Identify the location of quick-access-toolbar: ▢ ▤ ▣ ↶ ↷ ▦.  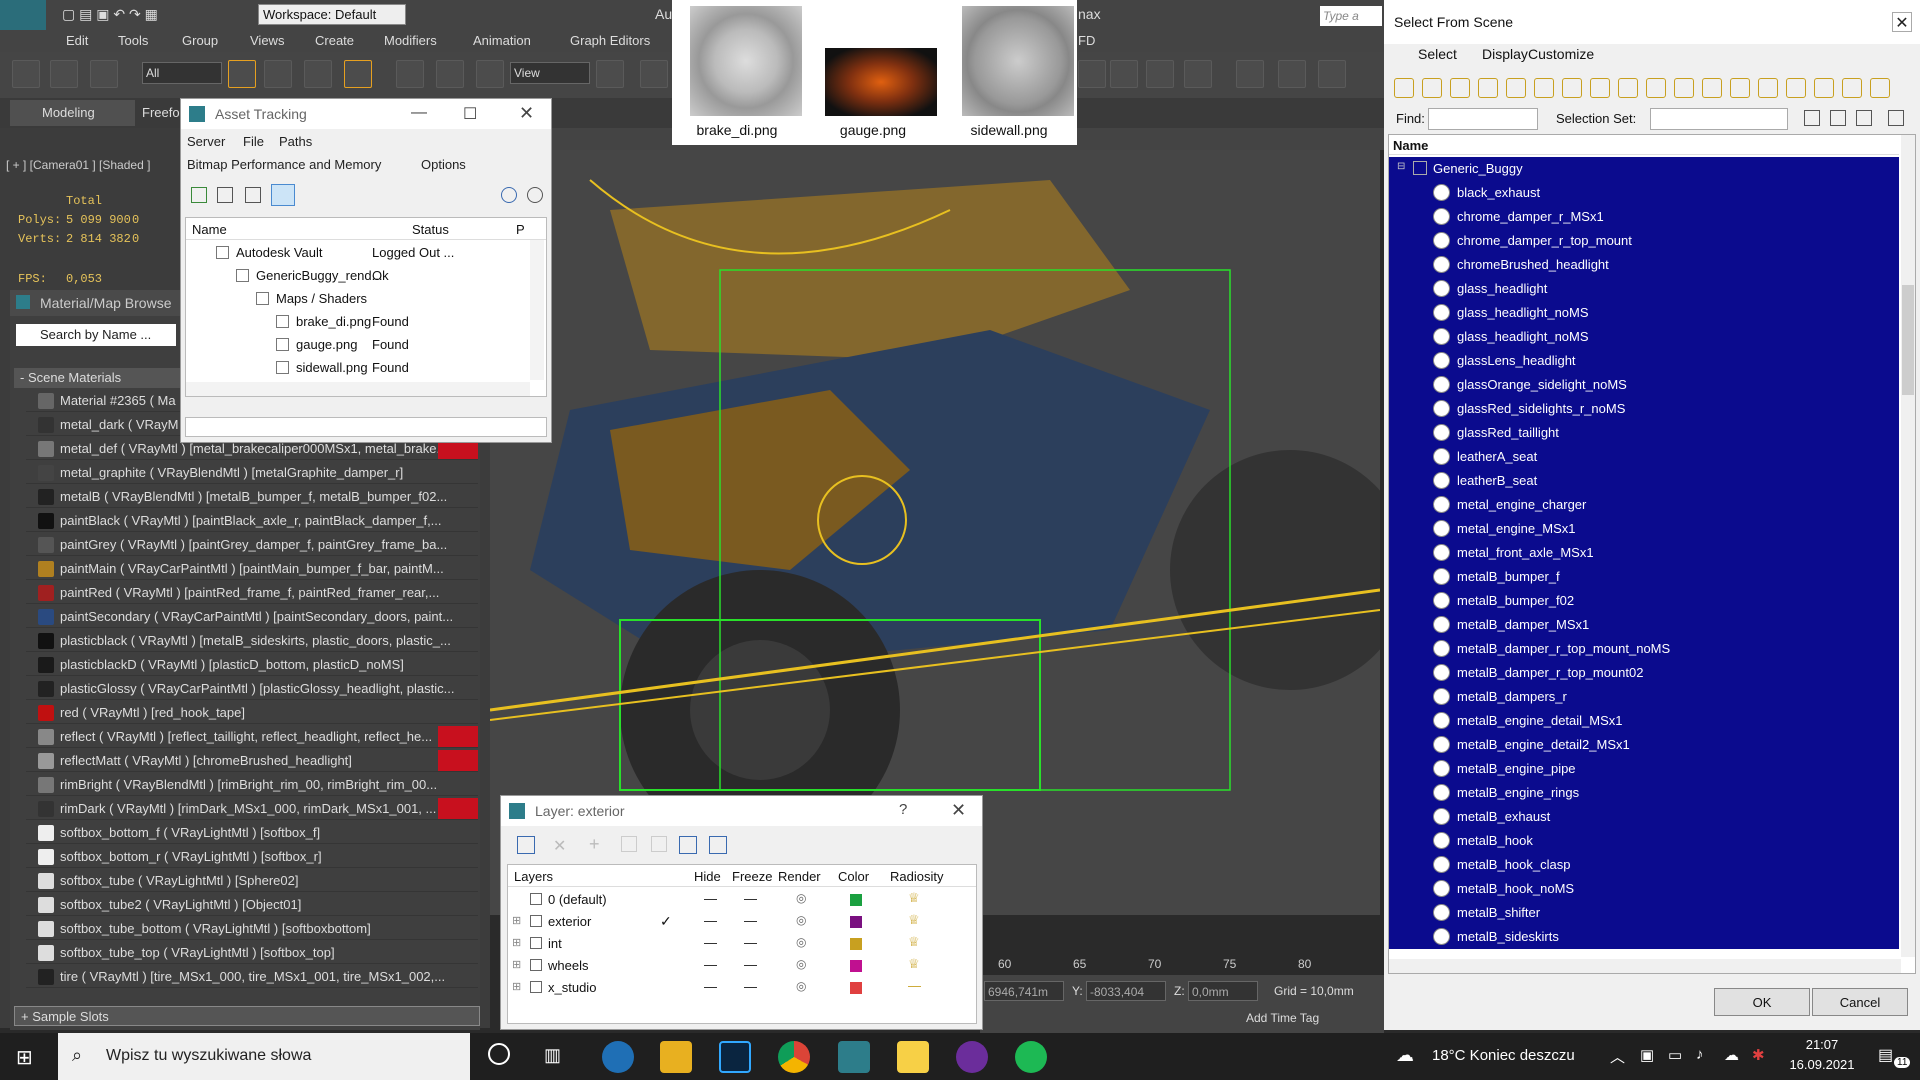
(137, 15).